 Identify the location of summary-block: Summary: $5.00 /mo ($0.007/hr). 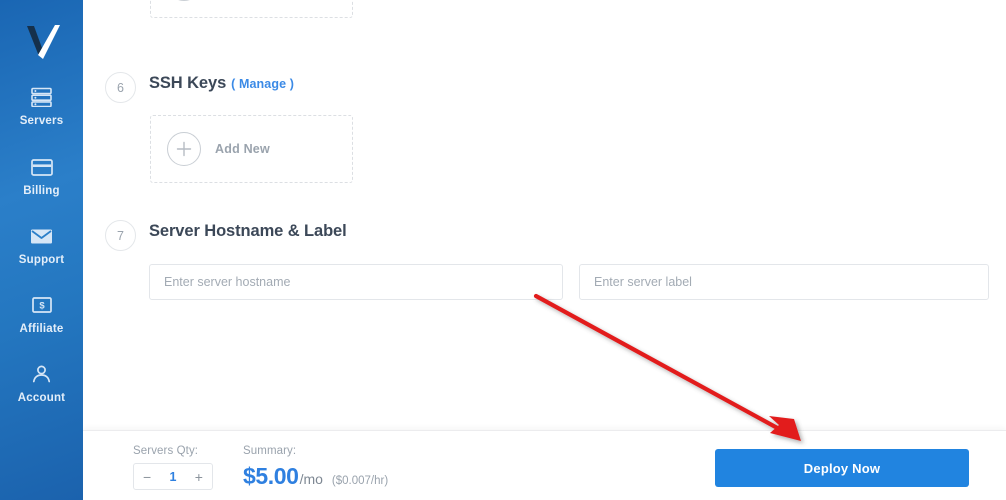
(315, 467).